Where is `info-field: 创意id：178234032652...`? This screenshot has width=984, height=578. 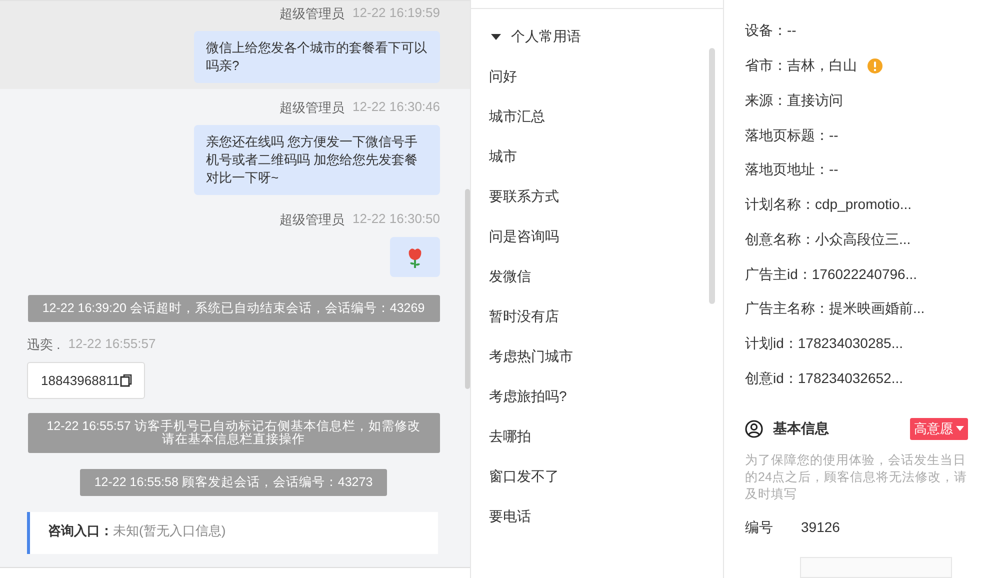 info-field: 创意id：178234032652... is located at coordinates (824, 379).